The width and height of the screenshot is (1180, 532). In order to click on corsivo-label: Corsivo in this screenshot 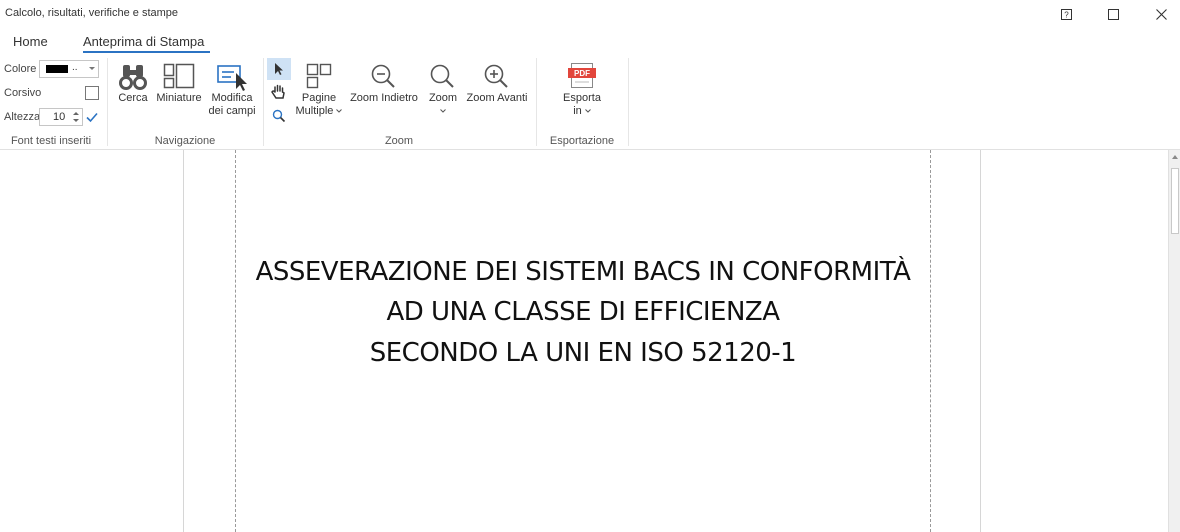, I will do `click(23, 93)`.